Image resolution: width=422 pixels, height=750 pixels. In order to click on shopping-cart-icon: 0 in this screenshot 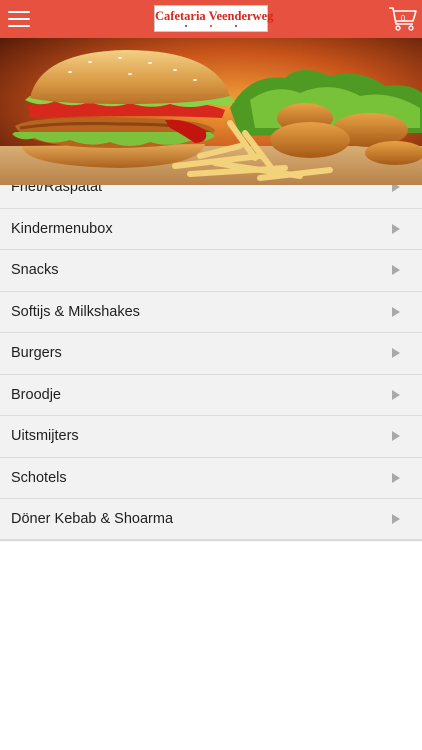, I will do `click(403, 19)`.